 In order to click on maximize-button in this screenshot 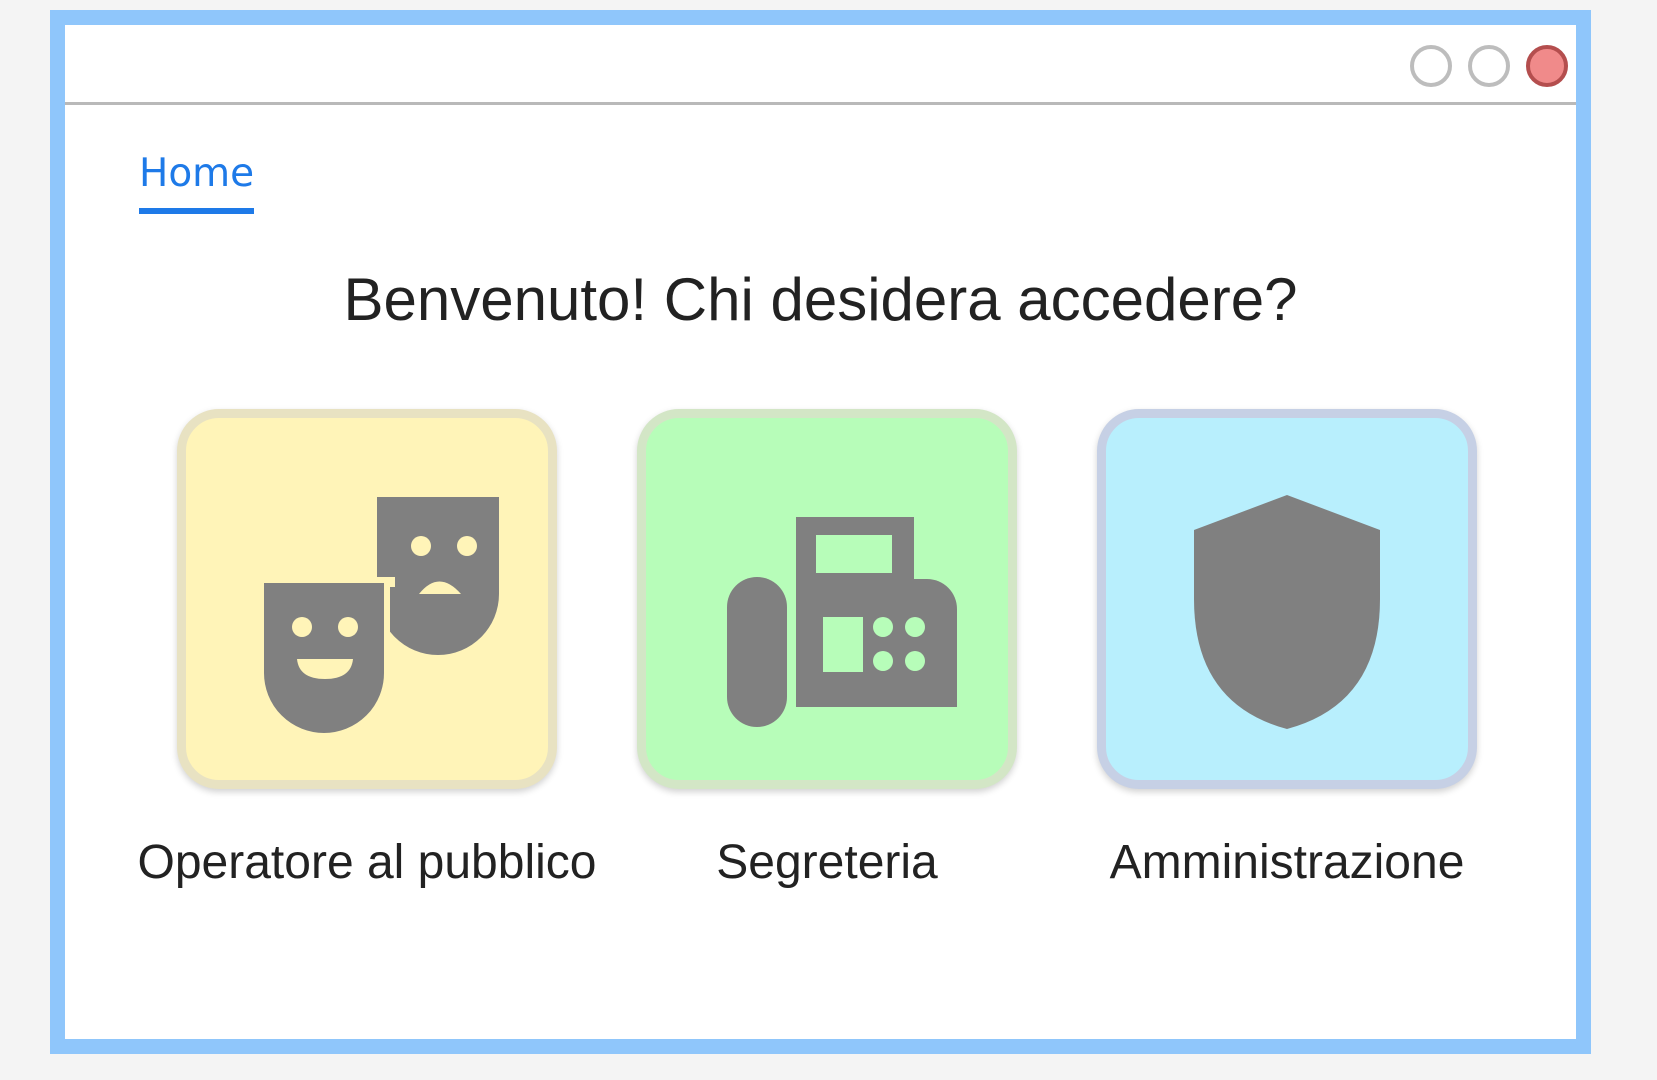, I will do `click(1489, 66)`.